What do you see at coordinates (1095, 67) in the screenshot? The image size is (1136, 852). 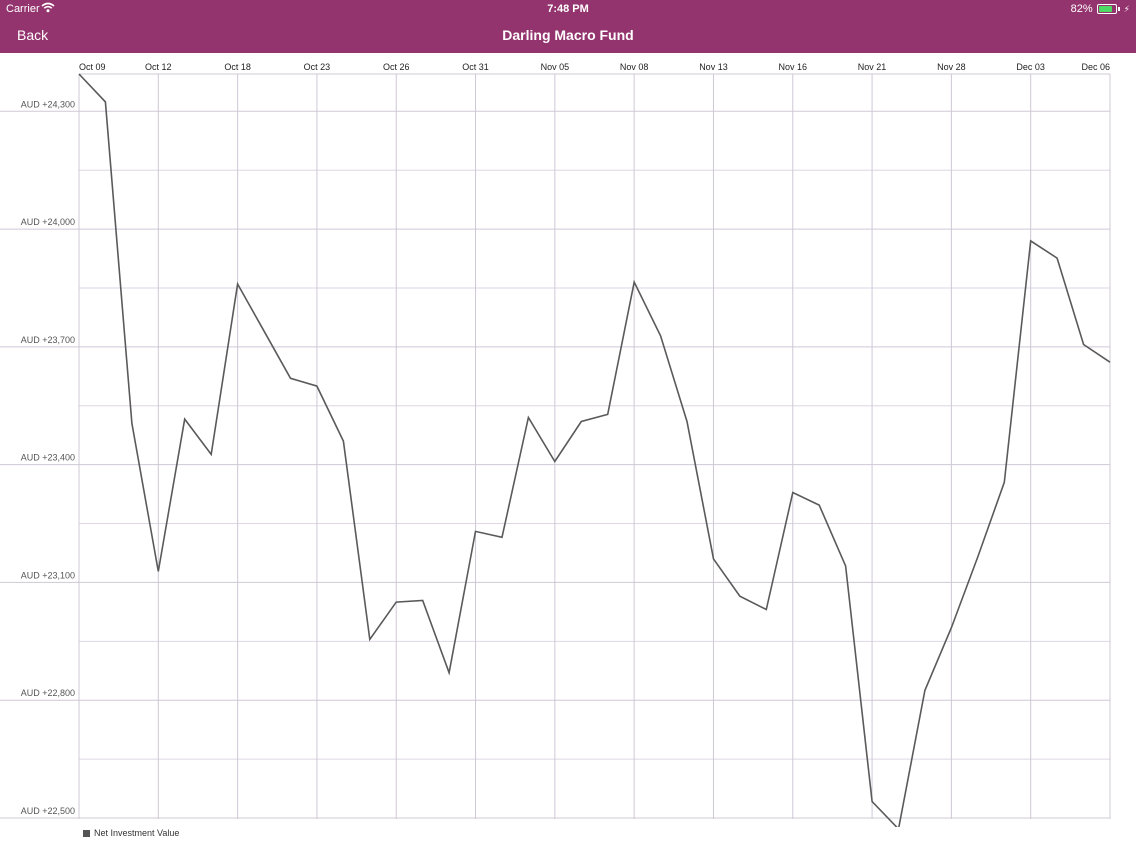 I see `x-tick-label: Dec 06` at bounding box center [1095, 67].